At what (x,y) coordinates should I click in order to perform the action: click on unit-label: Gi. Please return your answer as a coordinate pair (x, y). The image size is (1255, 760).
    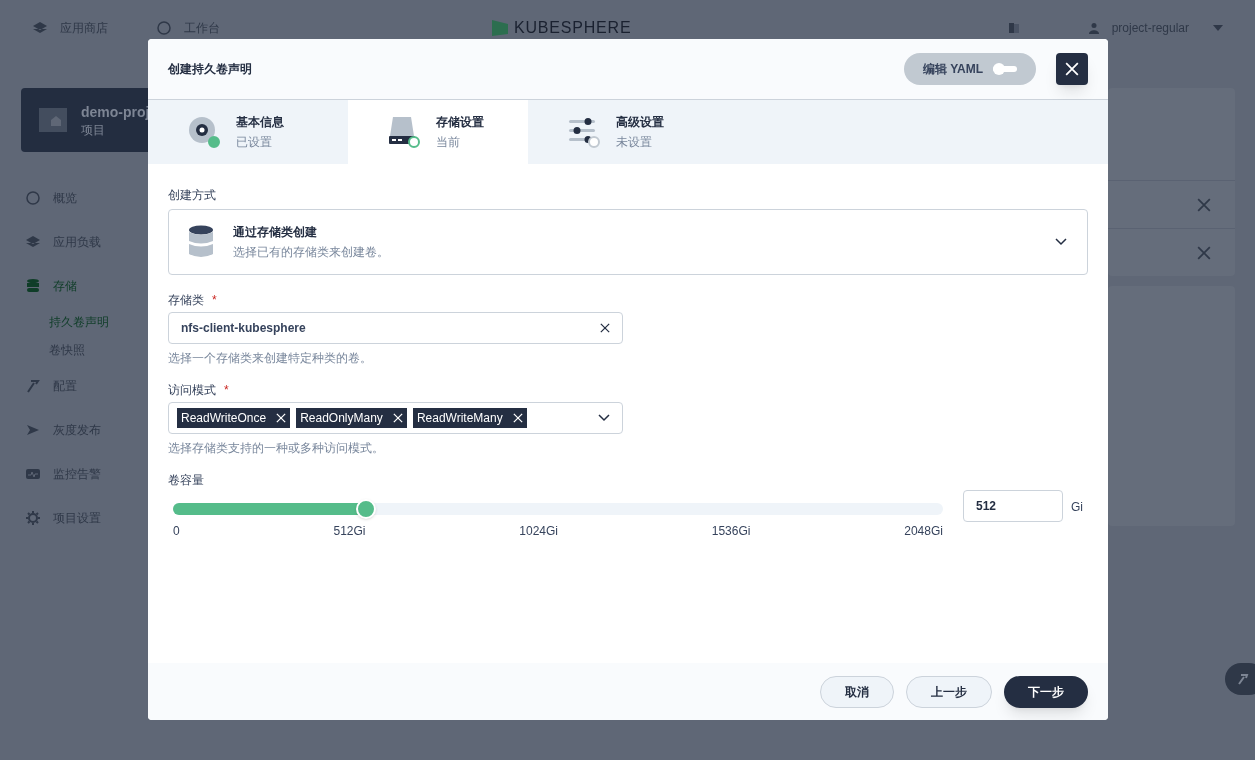
    Looking at the image, I should click on (1077, 507).